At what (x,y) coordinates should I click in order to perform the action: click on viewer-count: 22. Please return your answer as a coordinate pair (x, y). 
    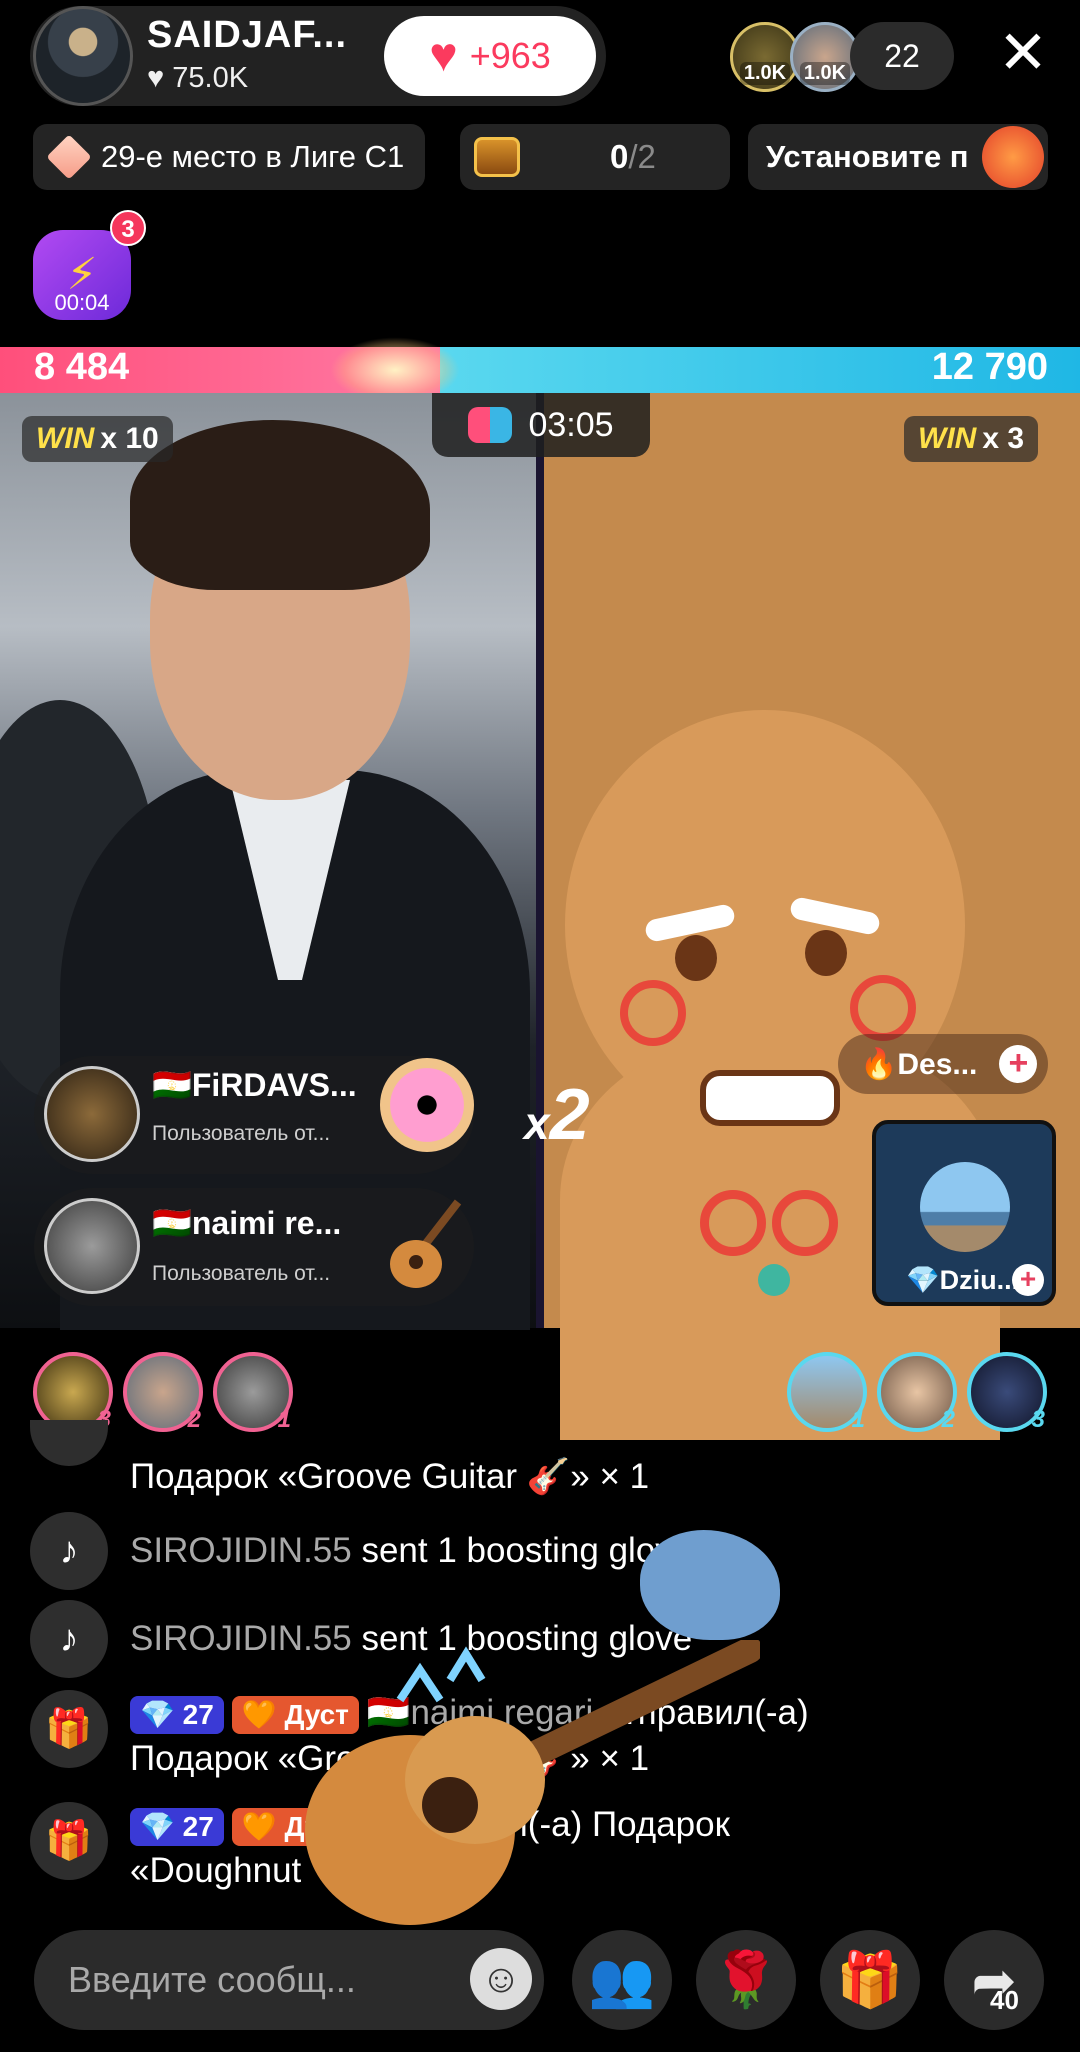
    Looking at the image, I should click on (902, 56).